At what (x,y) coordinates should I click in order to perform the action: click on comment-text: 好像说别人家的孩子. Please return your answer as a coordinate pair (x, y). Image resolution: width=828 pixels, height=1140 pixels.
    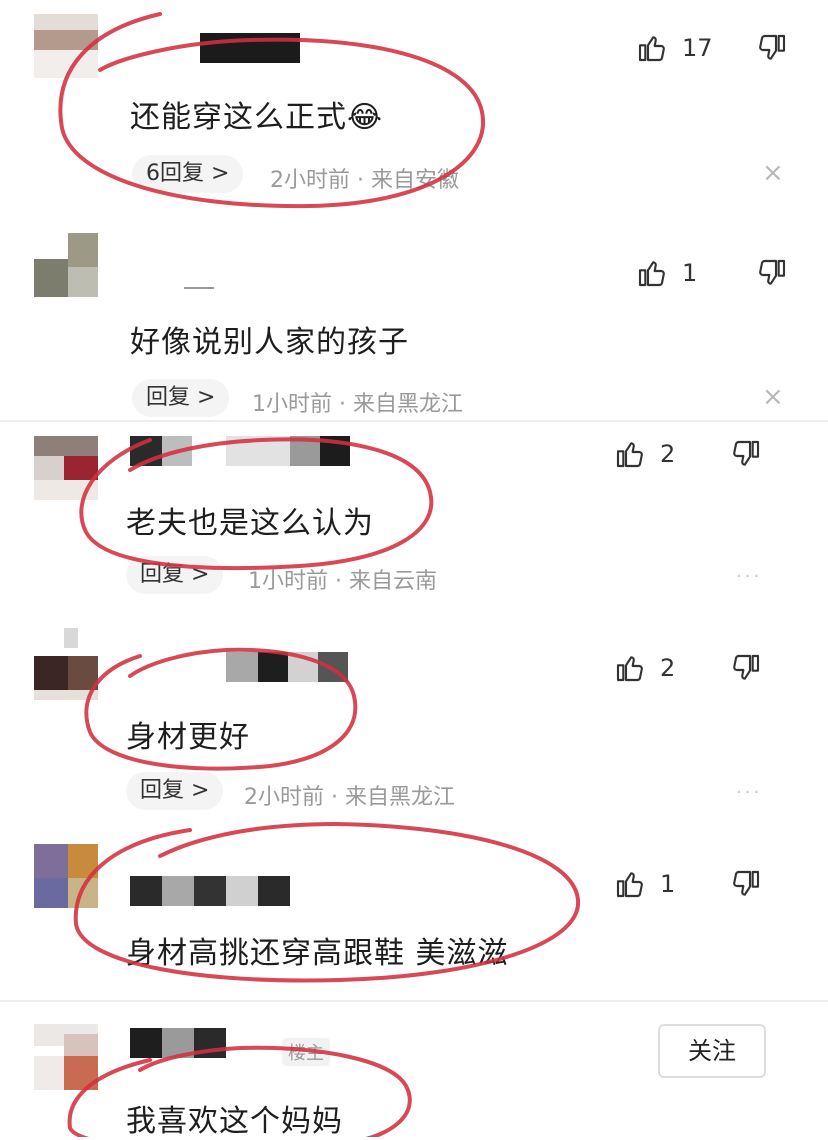
    Looking at the image, I should click on (269, 342).